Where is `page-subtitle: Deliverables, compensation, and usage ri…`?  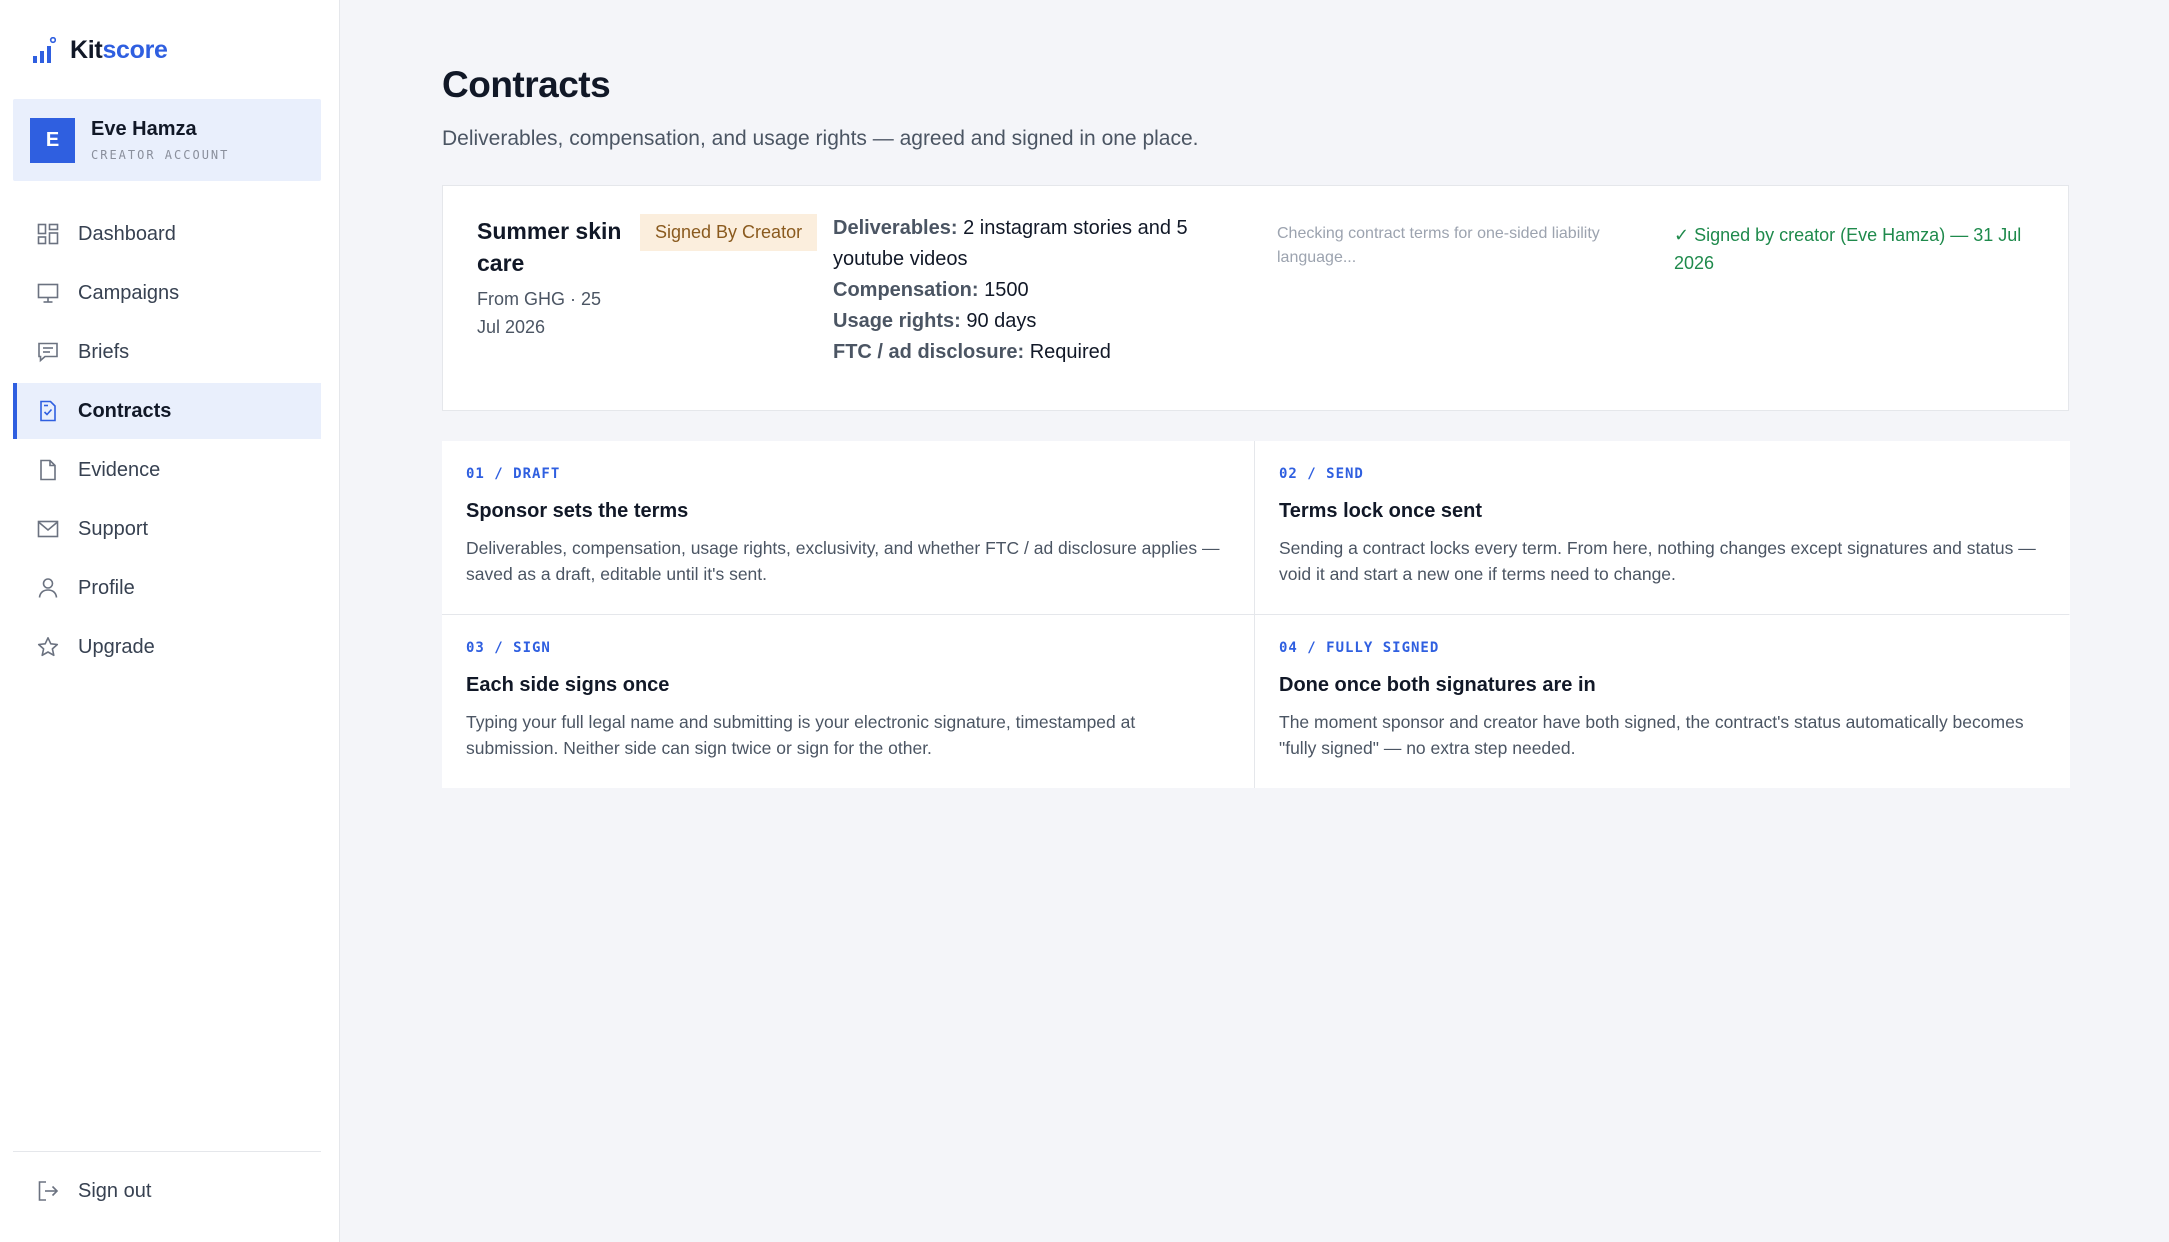
page-subtitle: Deliverables, compensation, and usage ri… is located at coordinates (820, 138).